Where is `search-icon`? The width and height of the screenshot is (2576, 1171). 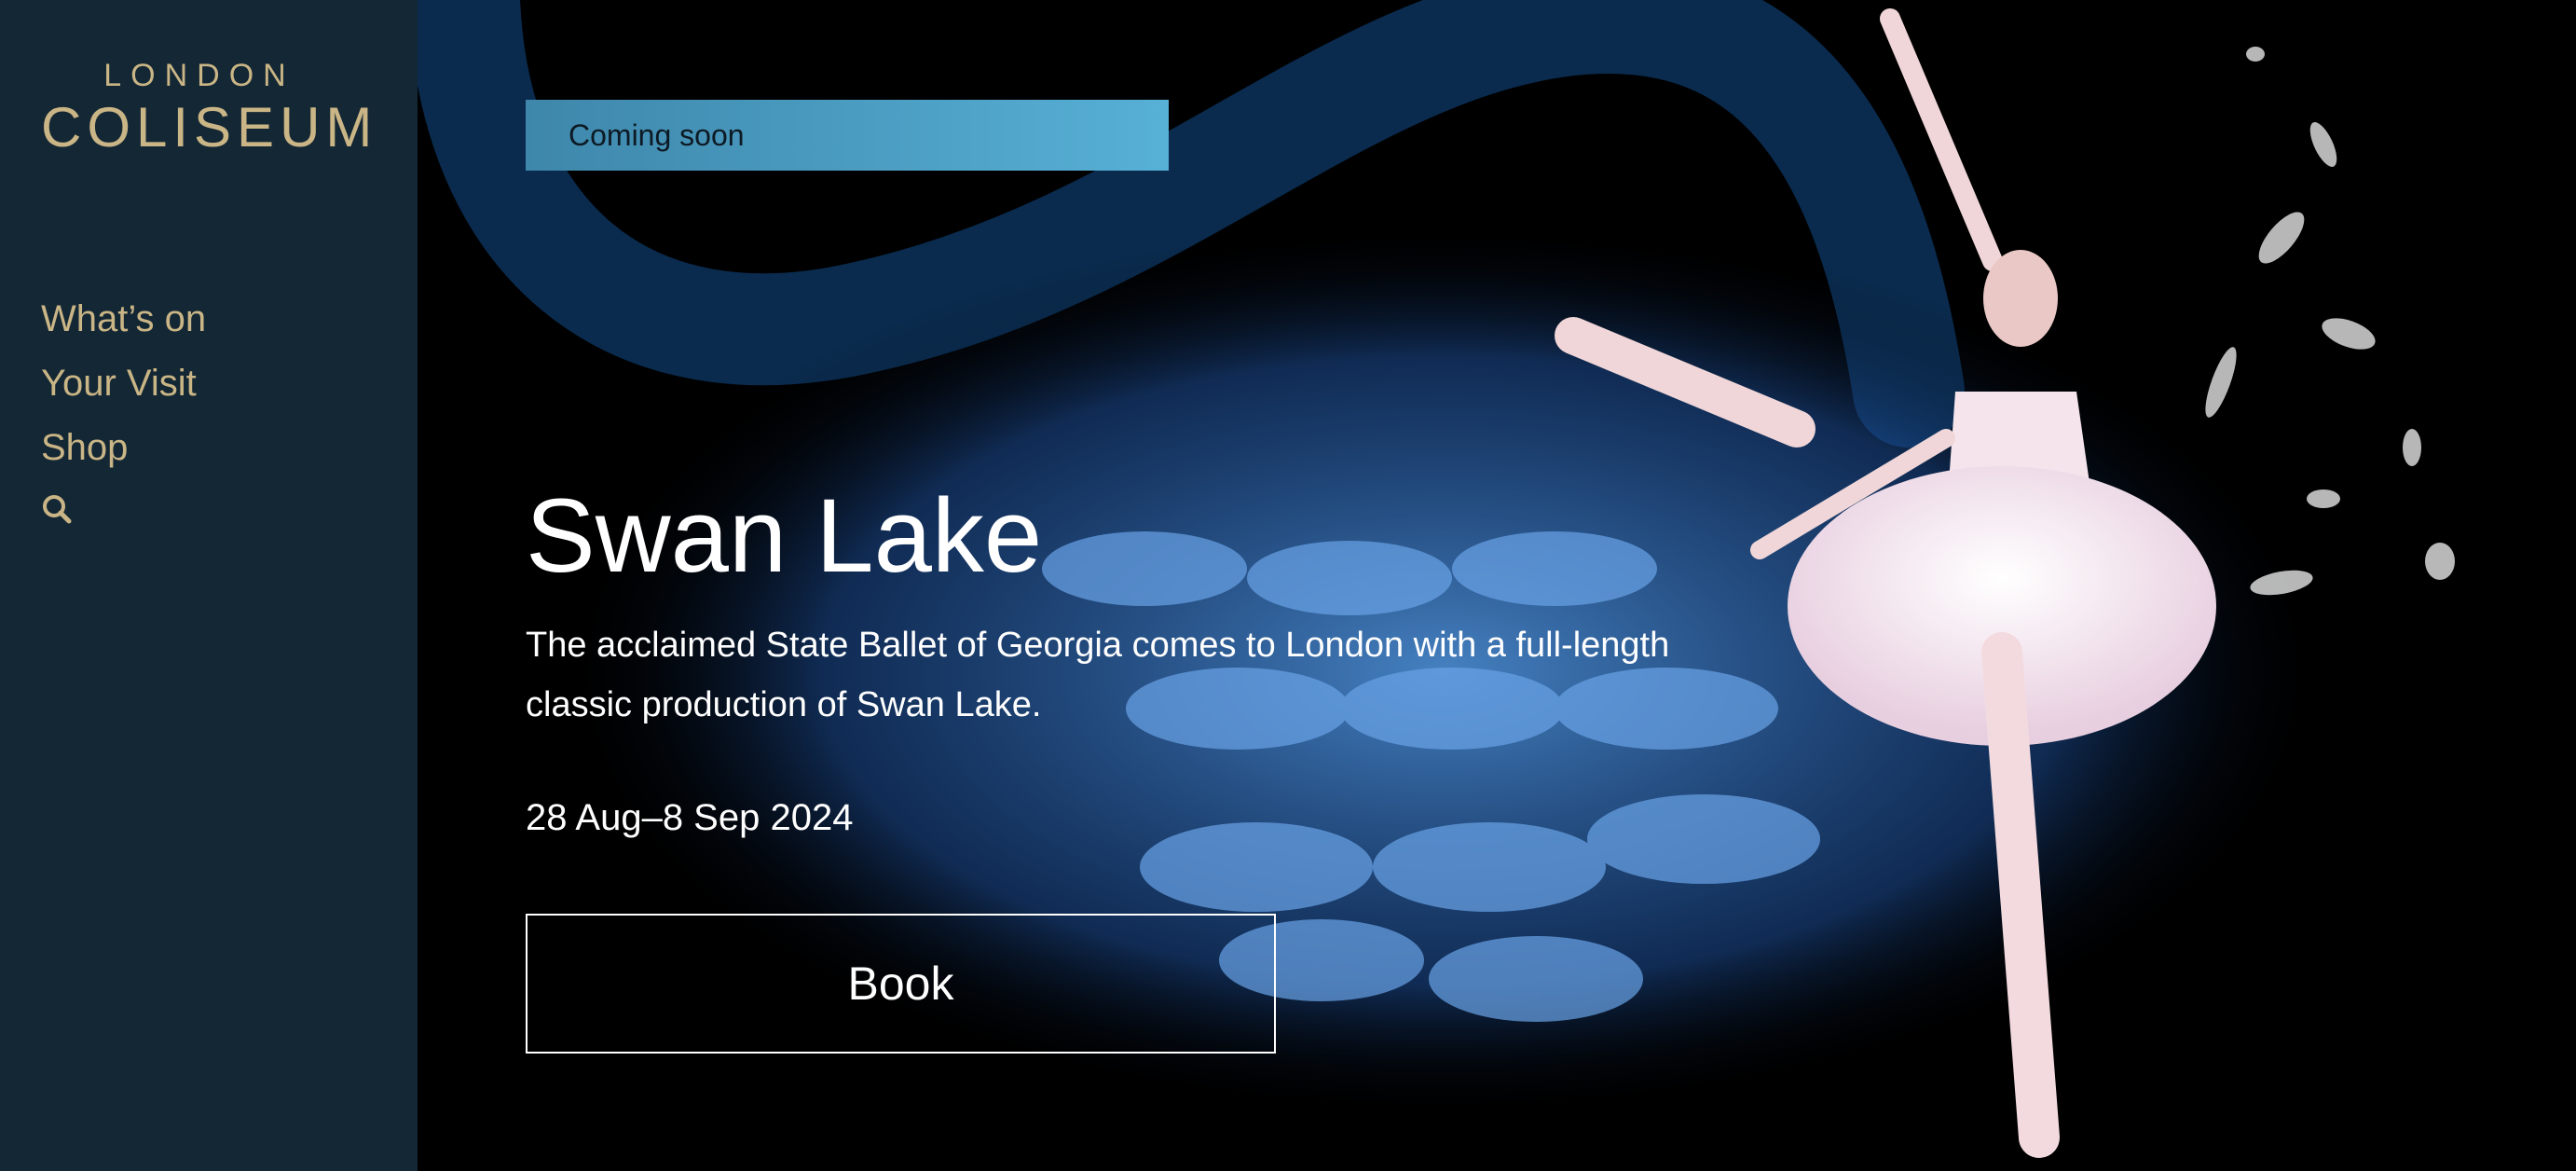 search-icon is located at coordinates (58, 510).